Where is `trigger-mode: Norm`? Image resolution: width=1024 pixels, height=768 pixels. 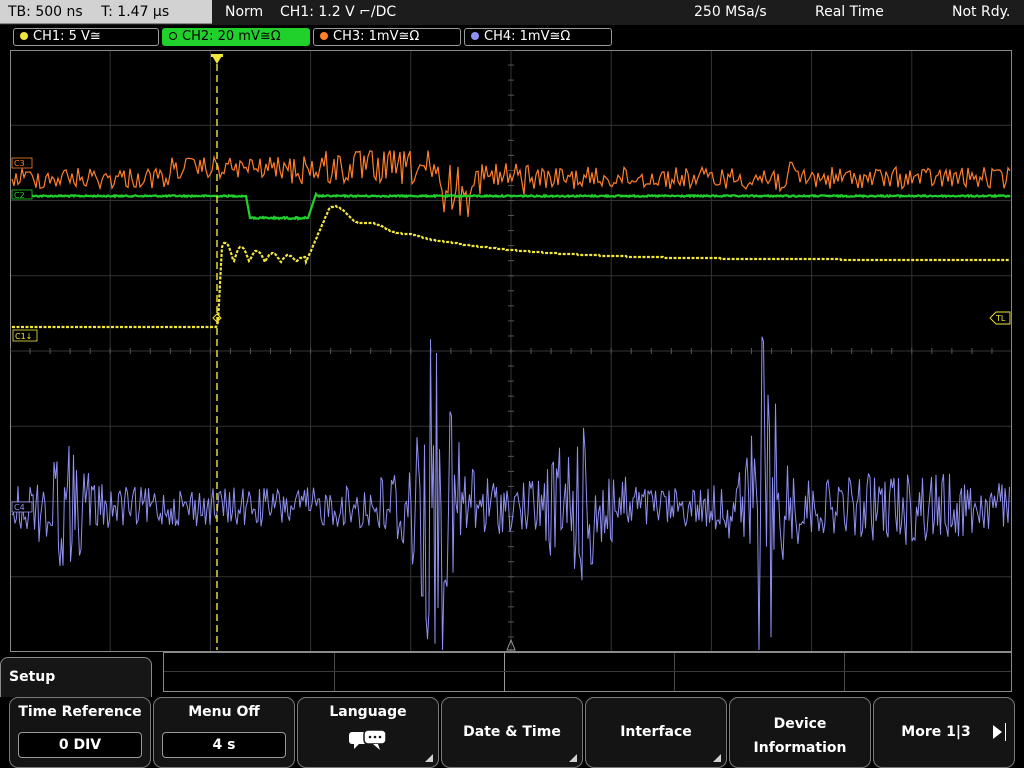 trigger-mode: Norm is located at coordinates (244, 12).